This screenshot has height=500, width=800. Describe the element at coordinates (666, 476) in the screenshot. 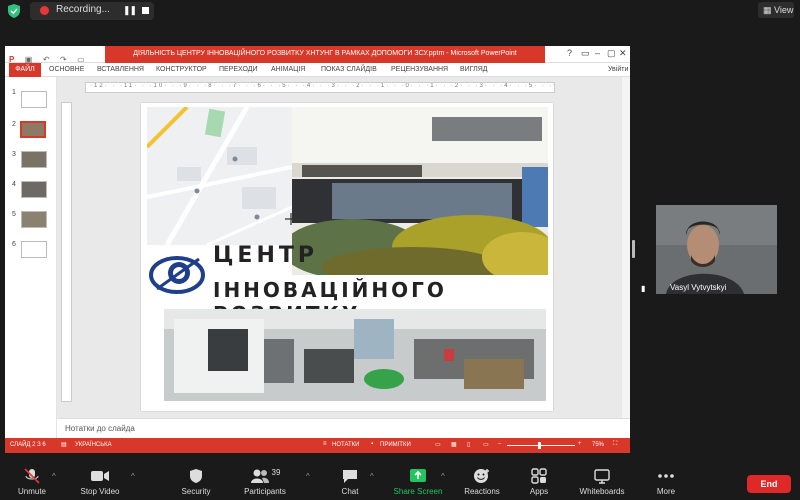

I see `more-dots-icon` at that location.